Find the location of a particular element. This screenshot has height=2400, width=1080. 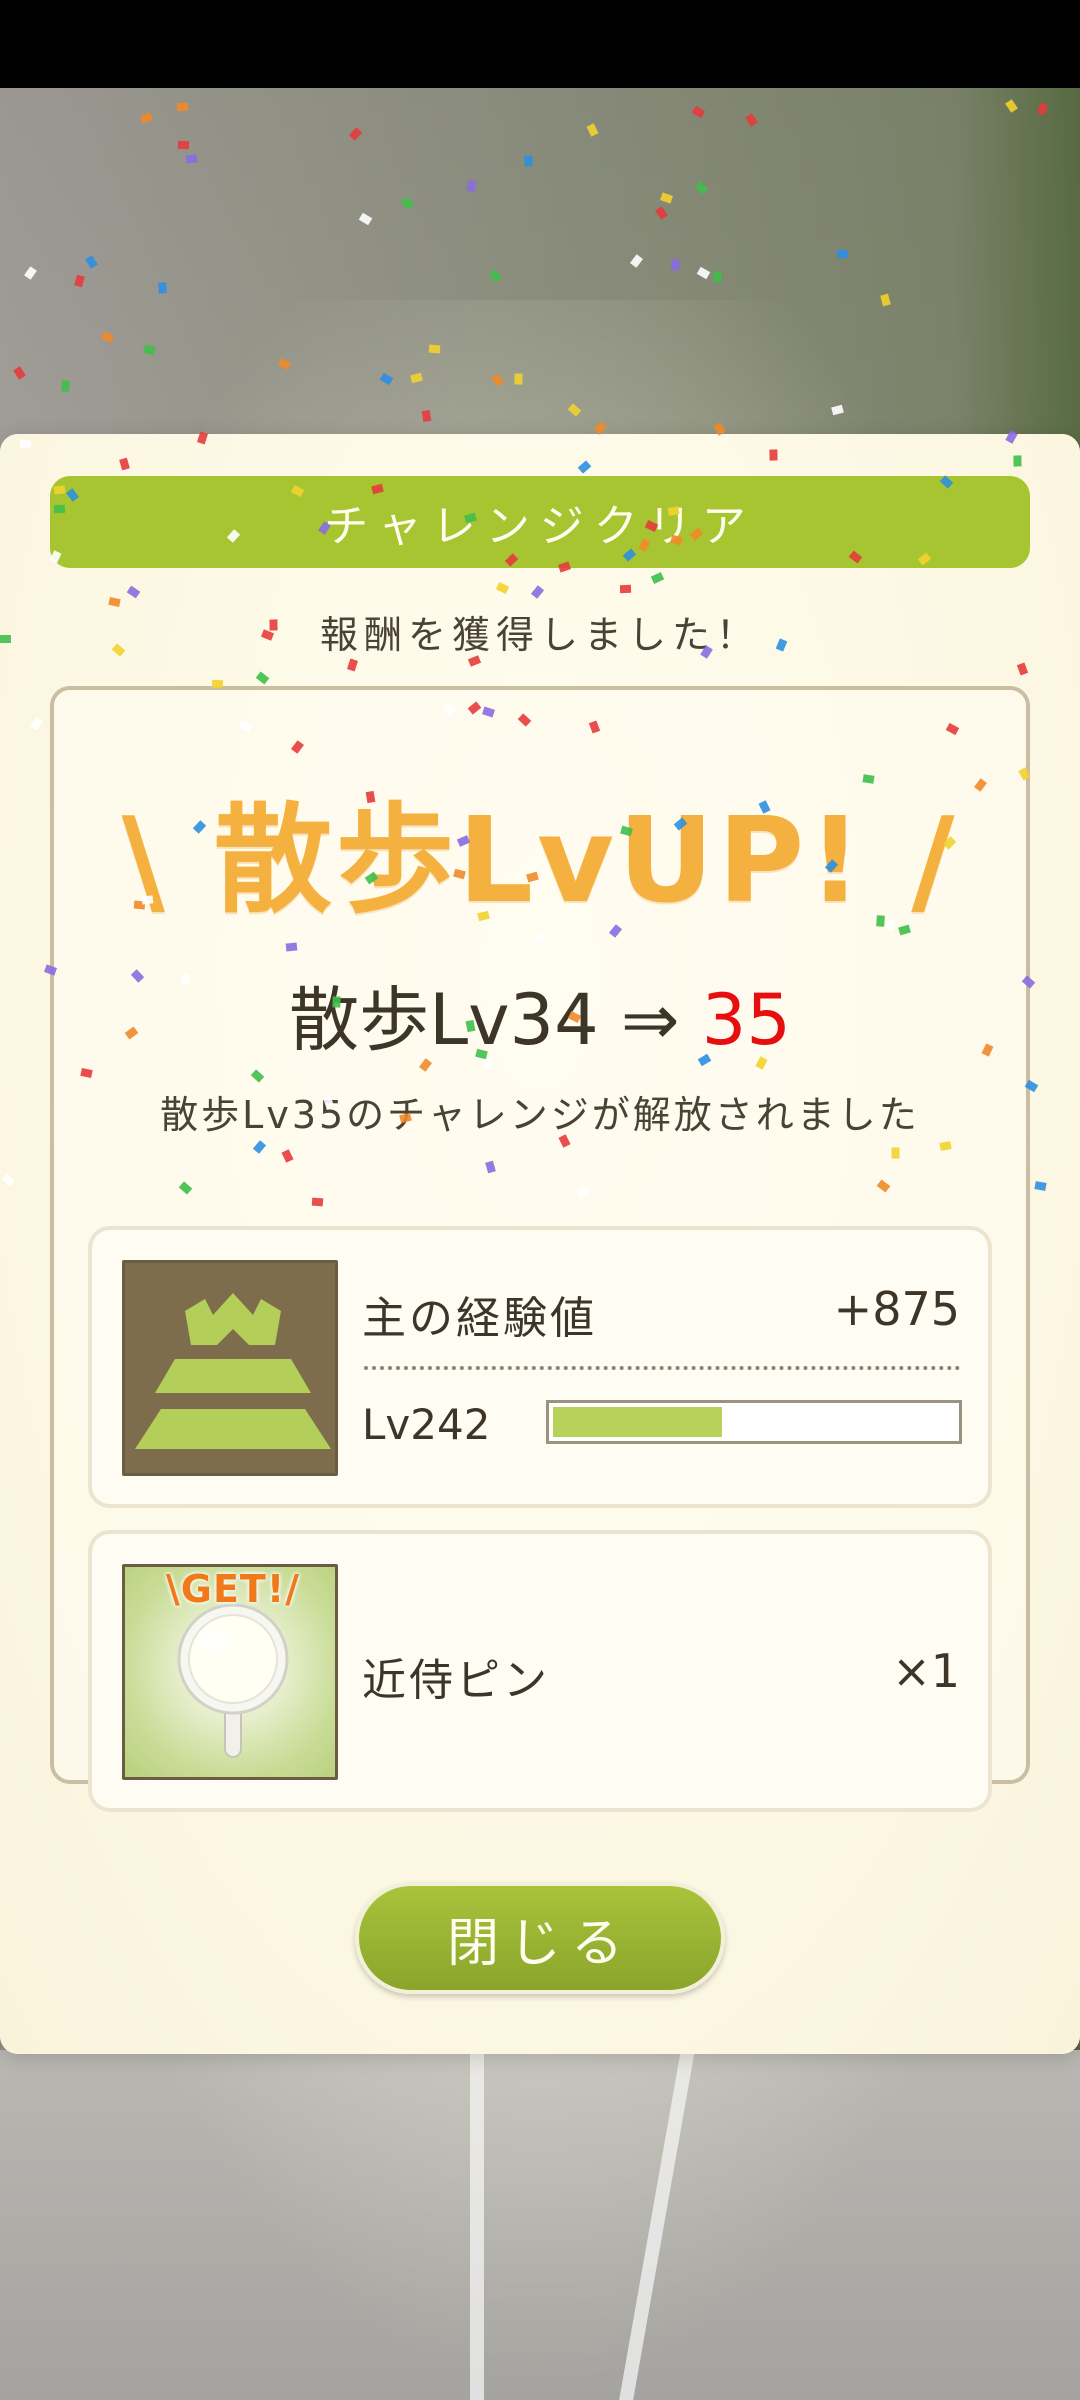

status-bar is located at coordinates (540, 44).